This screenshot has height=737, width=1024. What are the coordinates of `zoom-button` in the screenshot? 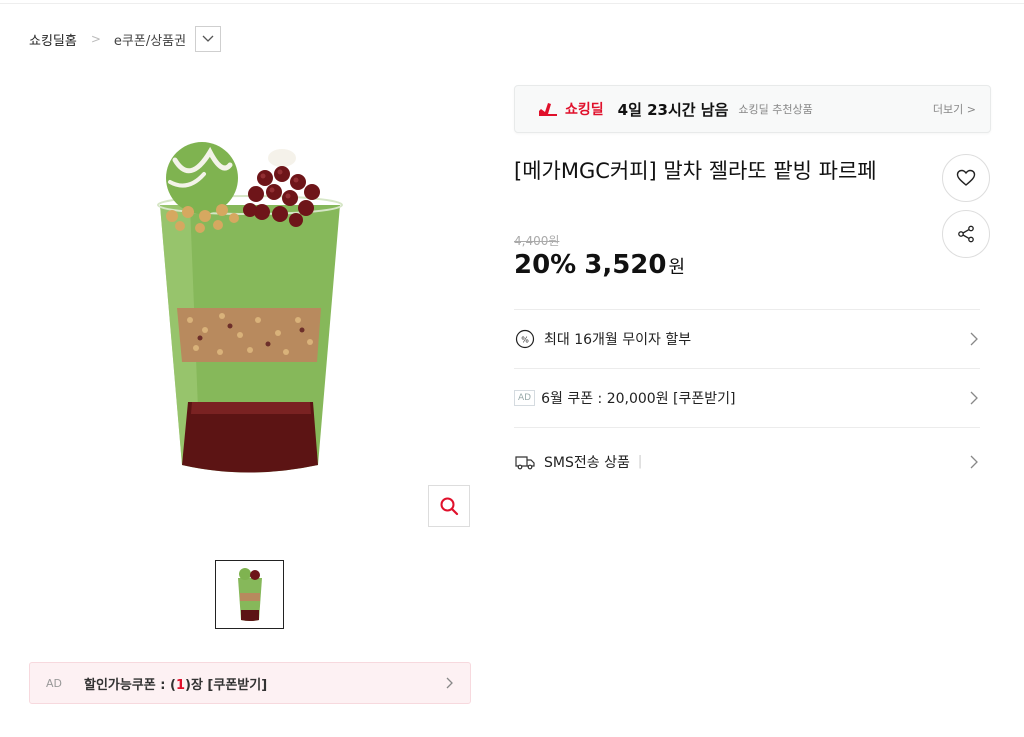 It's located at (449, 506).